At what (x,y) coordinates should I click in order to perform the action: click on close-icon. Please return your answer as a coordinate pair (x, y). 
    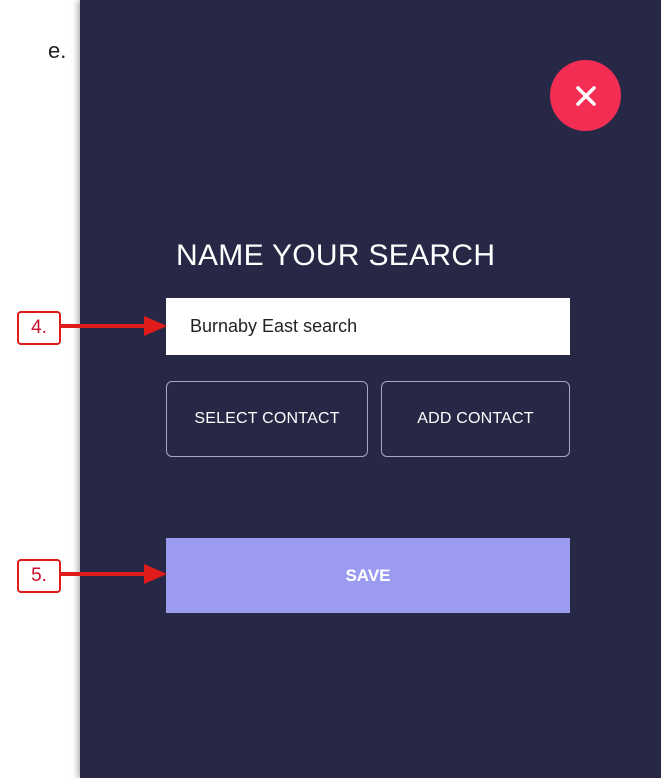
    Looking at the image, I should click on (585, 95).